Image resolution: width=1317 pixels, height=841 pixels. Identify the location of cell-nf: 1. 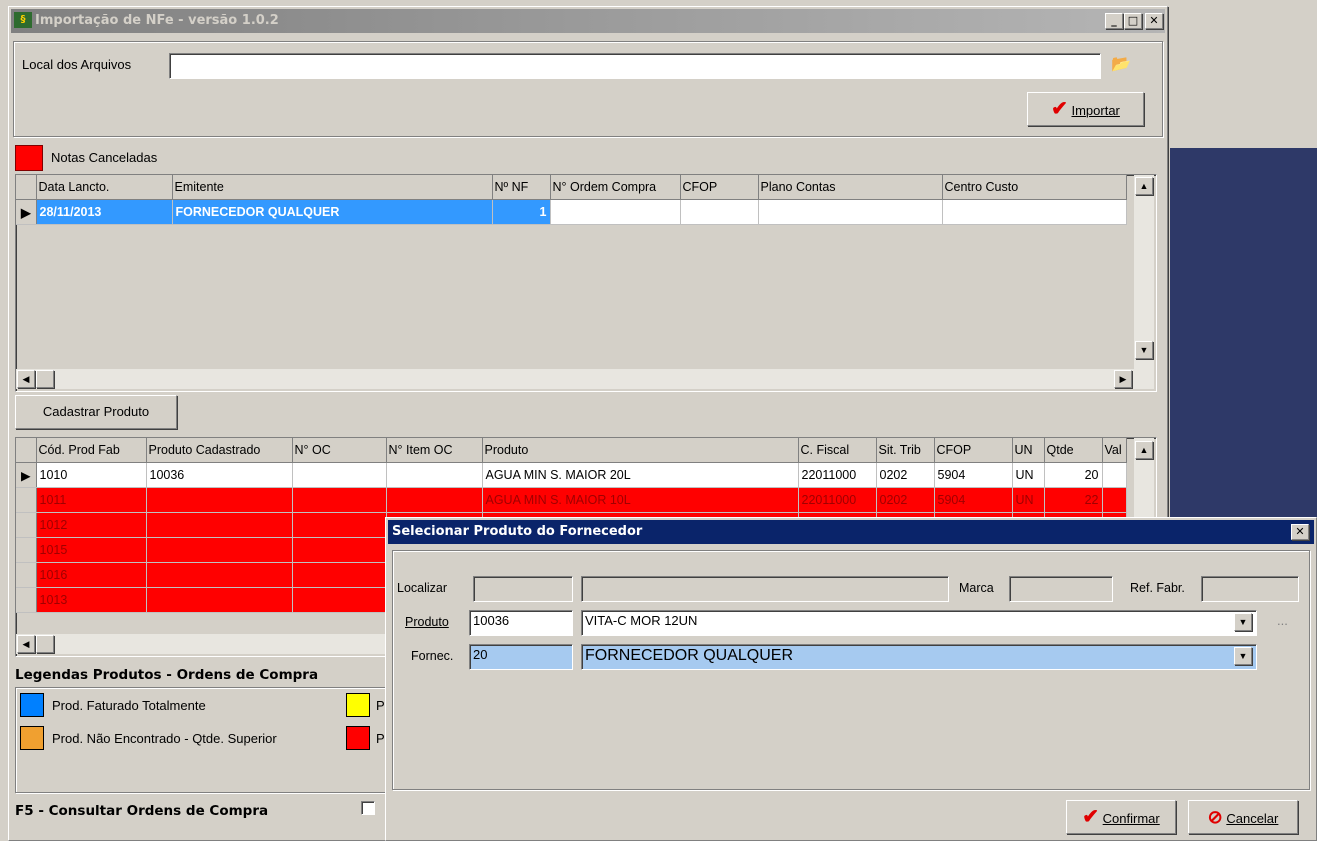
(521, 212).